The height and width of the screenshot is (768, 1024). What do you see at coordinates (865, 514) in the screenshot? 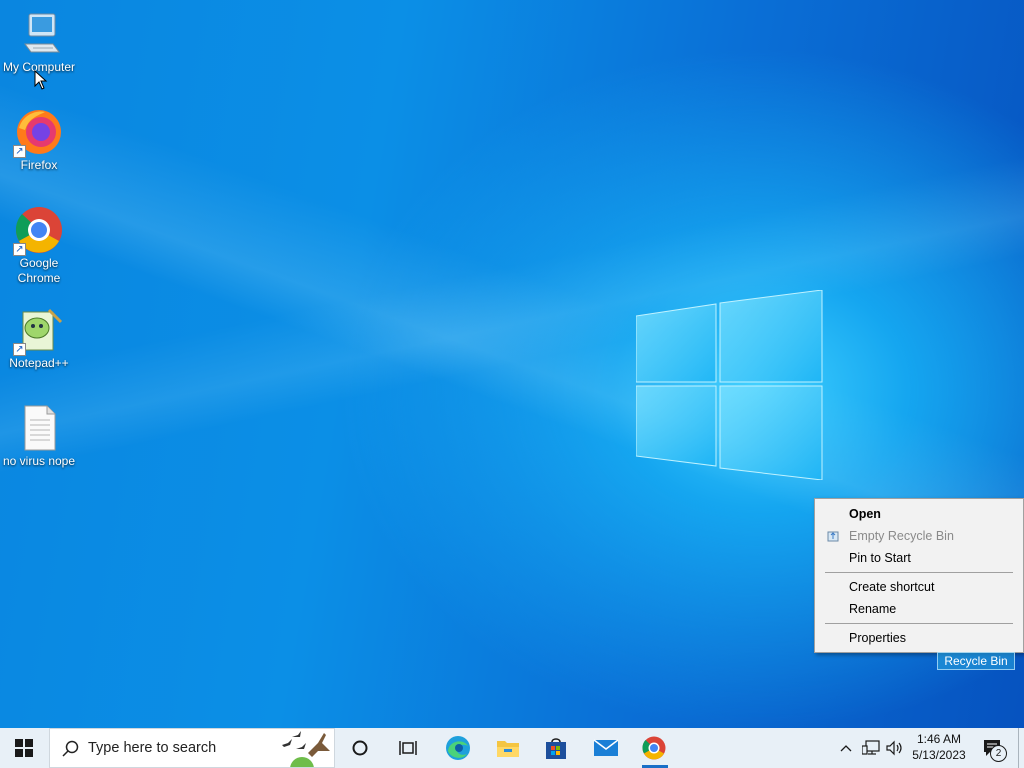
I see `menu-item-open: Open` at bounding box center [865, 514].